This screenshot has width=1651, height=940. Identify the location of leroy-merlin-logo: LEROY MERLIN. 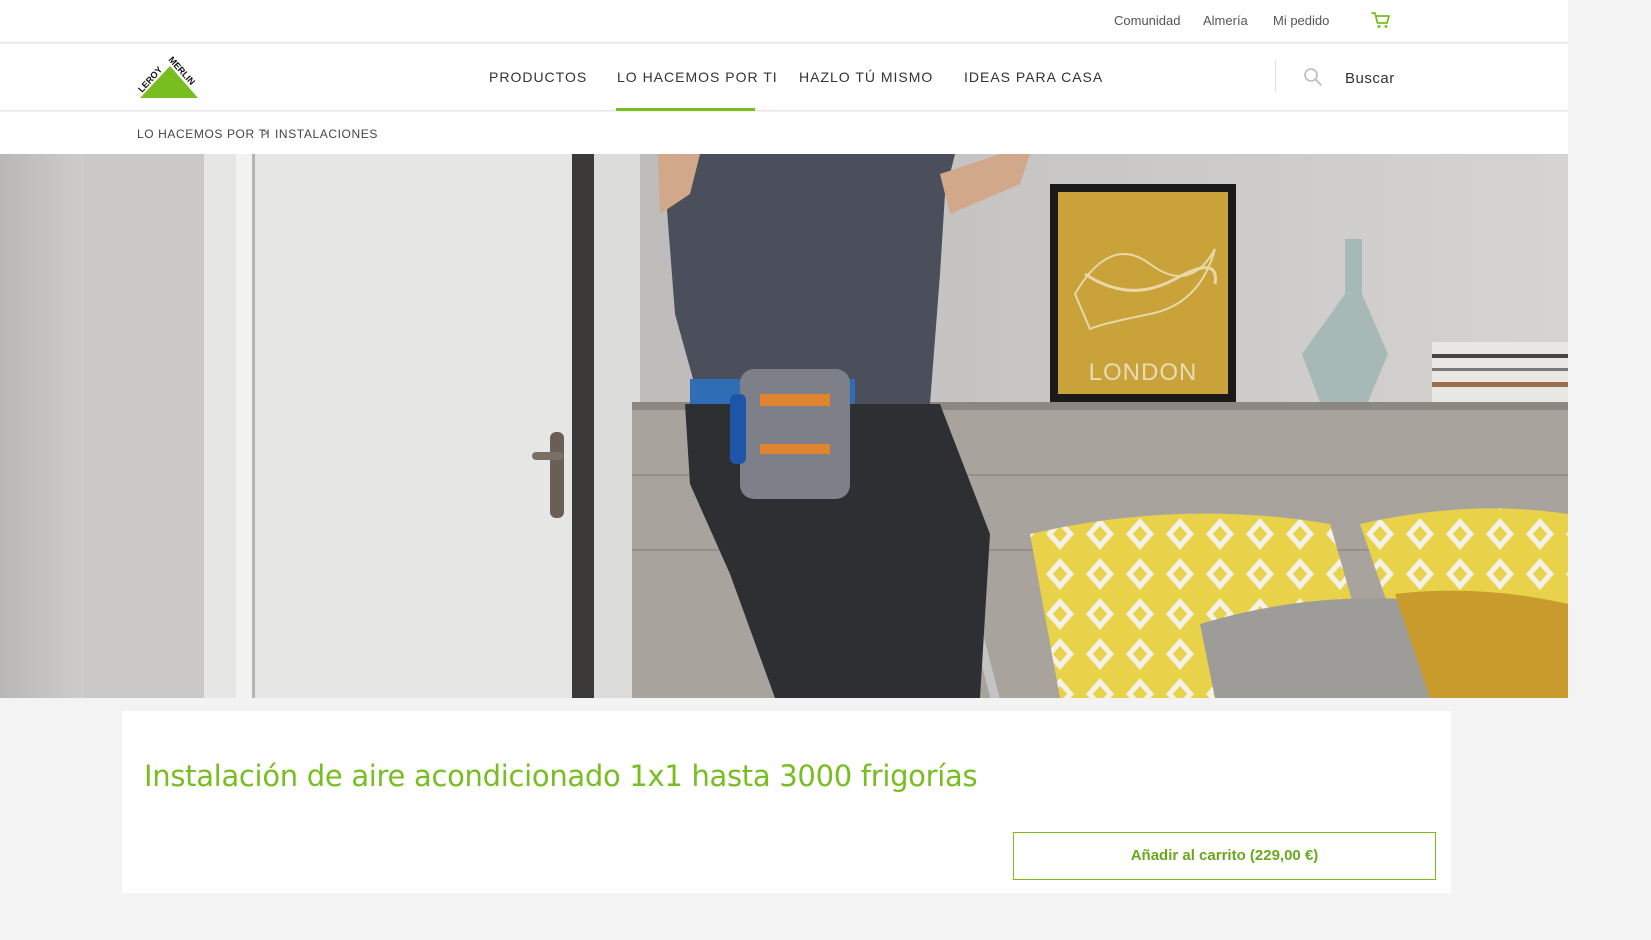
(169, 77).